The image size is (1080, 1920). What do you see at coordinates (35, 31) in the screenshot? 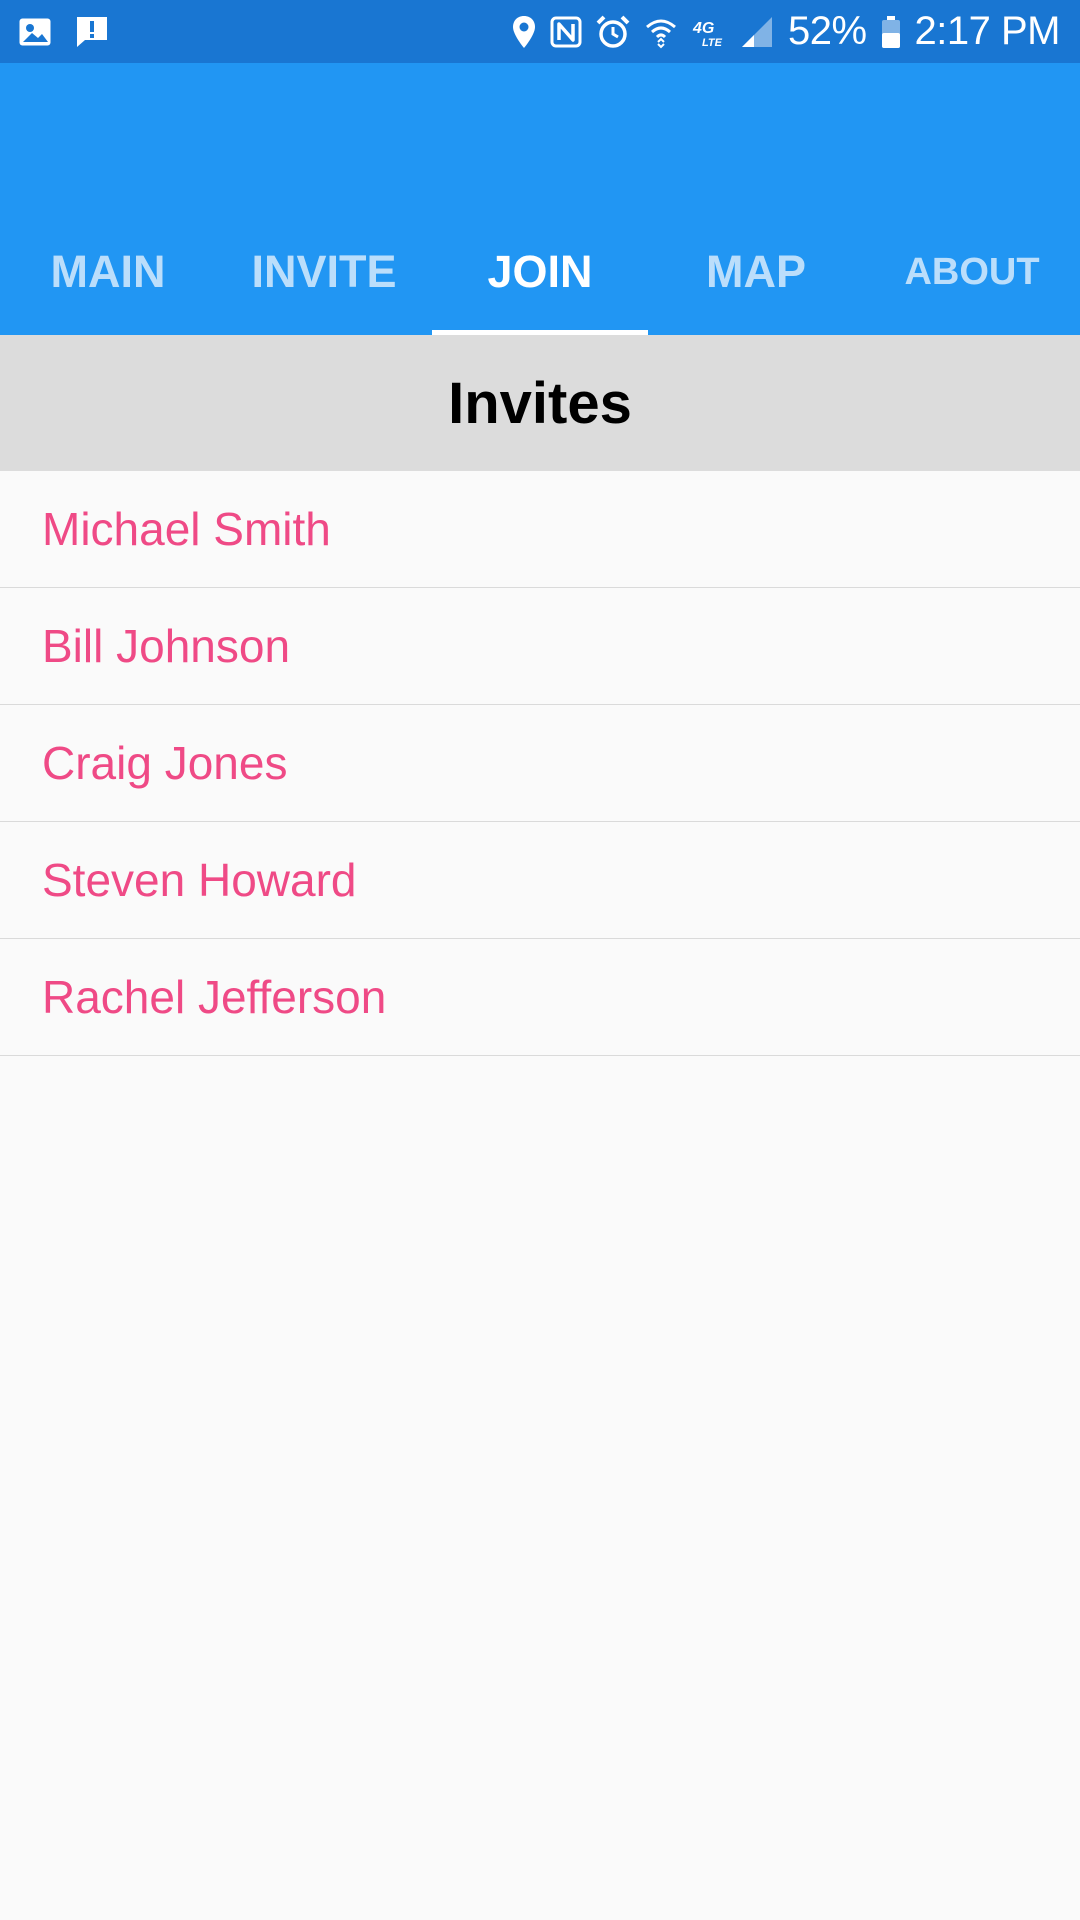
I see `image-icon` at bounding box center [35, 31].